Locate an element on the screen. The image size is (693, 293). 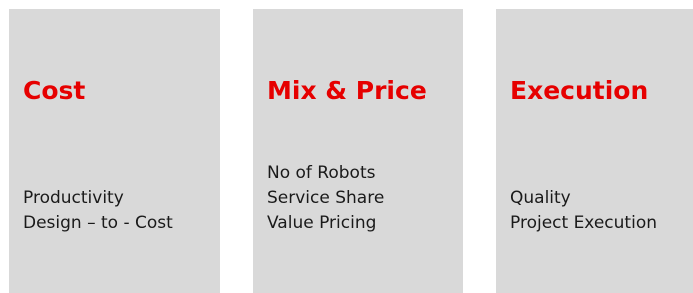
card-item-list: No of Robots Service Share Value Pricing is located at coordinates (325, 198).